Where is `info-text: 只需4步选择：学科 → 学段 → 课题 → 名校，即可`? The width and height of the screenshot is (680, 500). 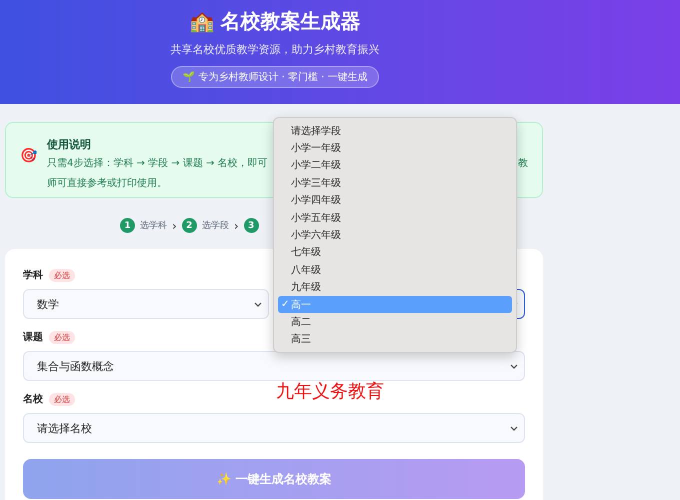 info-text: 只需4步选择：学科 → 学段 → 课题 → 名校，即可 is located at coordinates (157, 163).